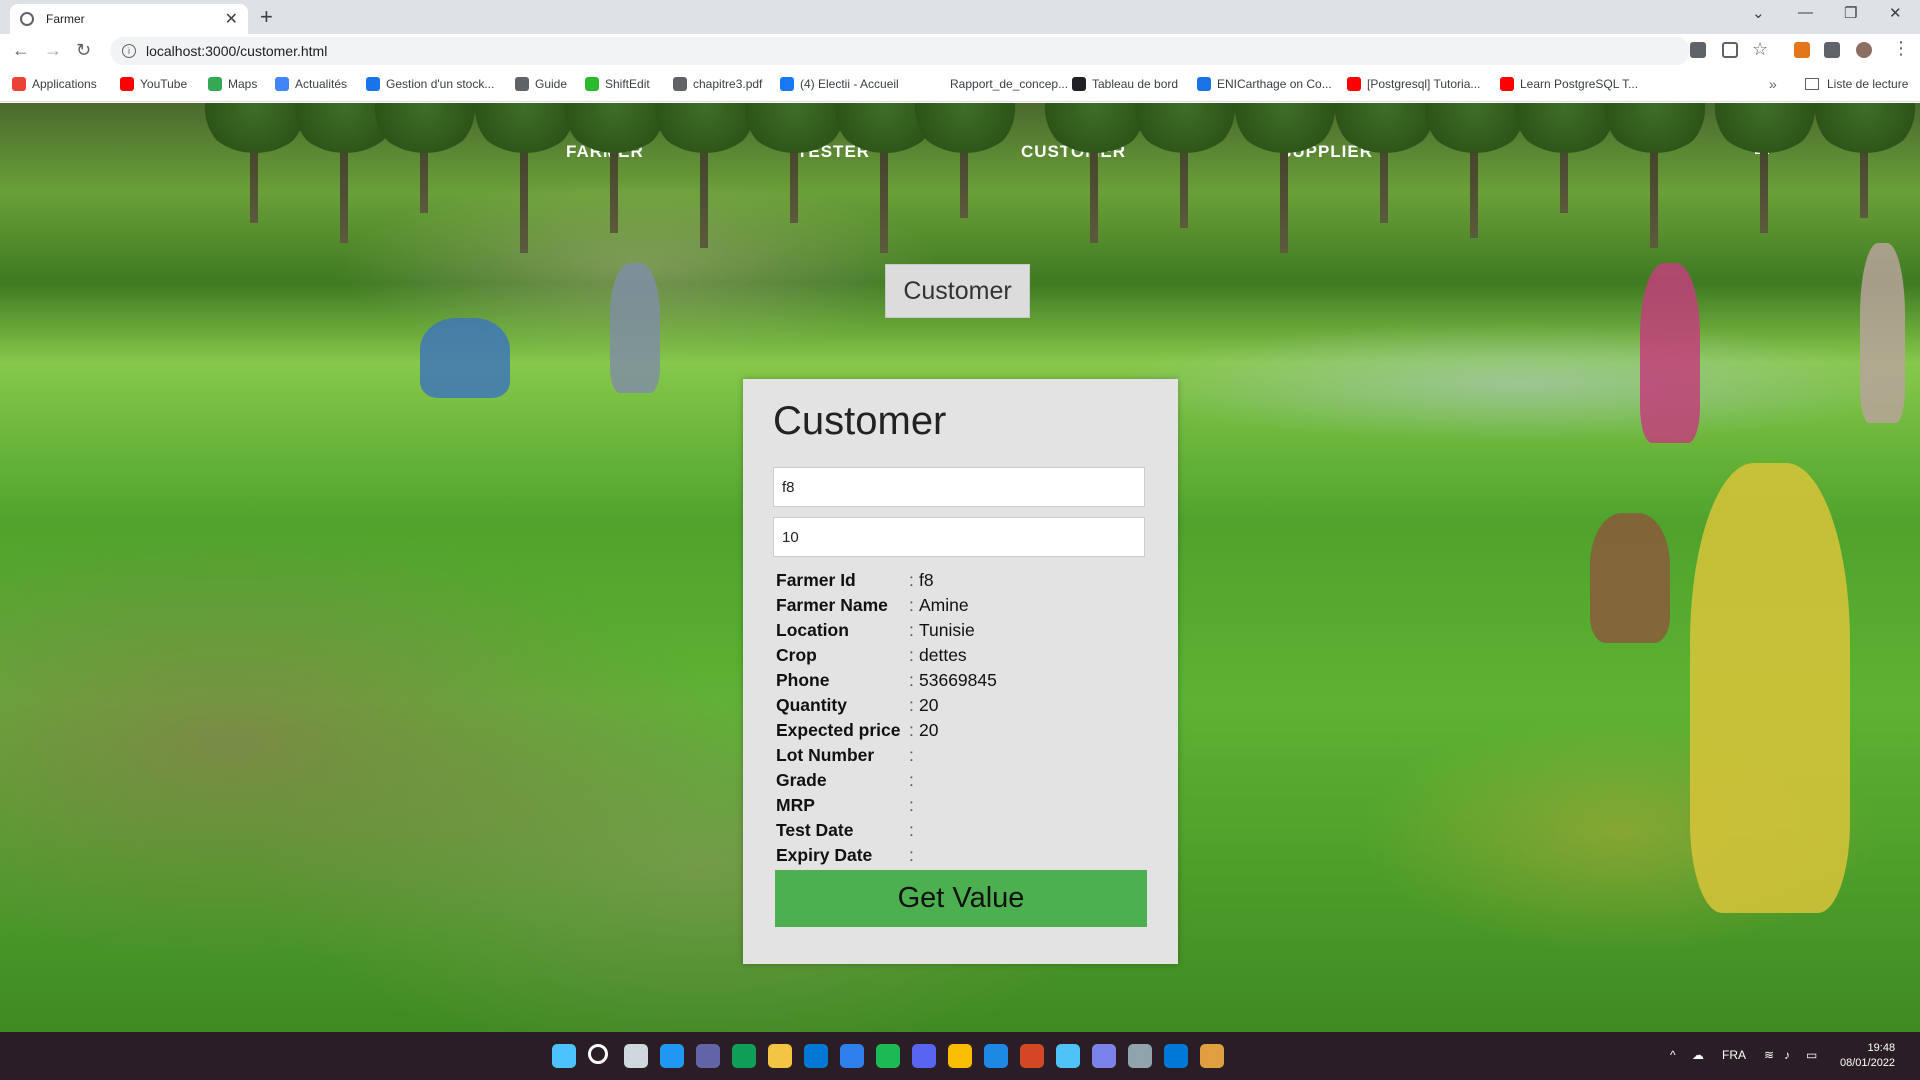 The width and height of the screenshot is (1920, 1080). What do you see at coordinates (598, 1054) in the screenshot?
I see `search-icon` at bounding box center [598, 1054].